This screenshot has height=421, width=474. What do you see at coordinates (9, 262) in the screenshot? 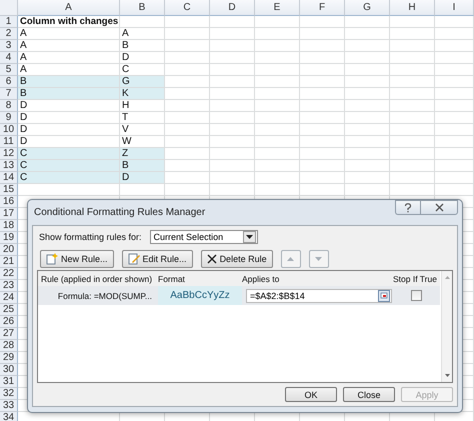
I see `row-header: 21` at bounding box center [9, 262].